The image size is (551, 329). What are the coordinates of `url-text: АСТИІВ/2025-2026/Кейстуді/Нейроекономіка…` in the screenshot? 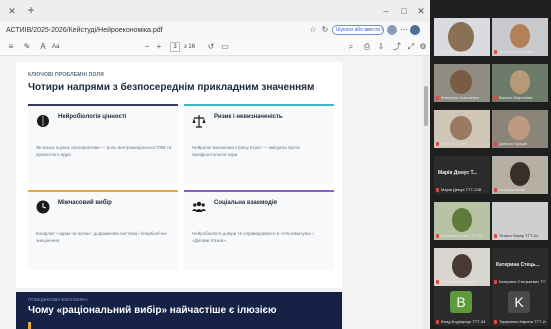 It's located at (156, 30).